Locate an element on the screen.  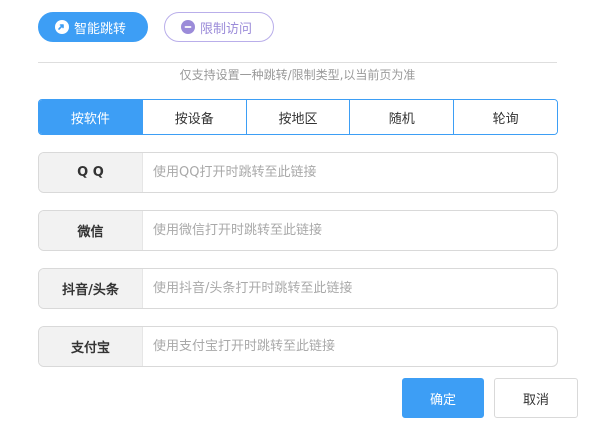
cancel-button: 取消 is located at coordinates (536, 398).